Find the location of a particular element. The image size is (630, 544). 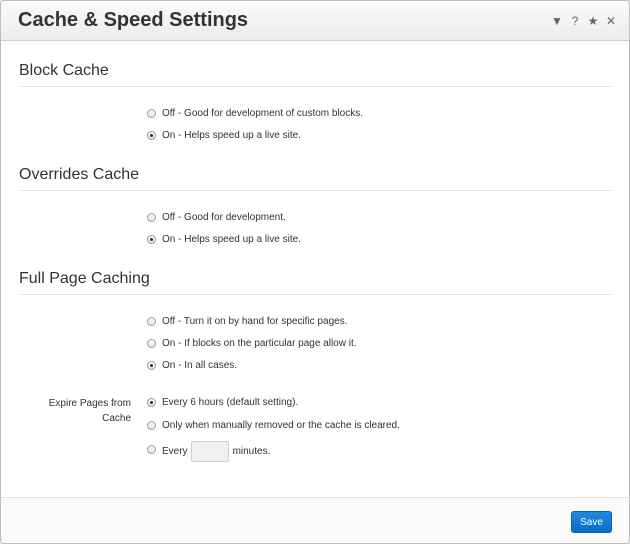

section-heading-block-cache: Block Cache is located at coordinates (64, 70).